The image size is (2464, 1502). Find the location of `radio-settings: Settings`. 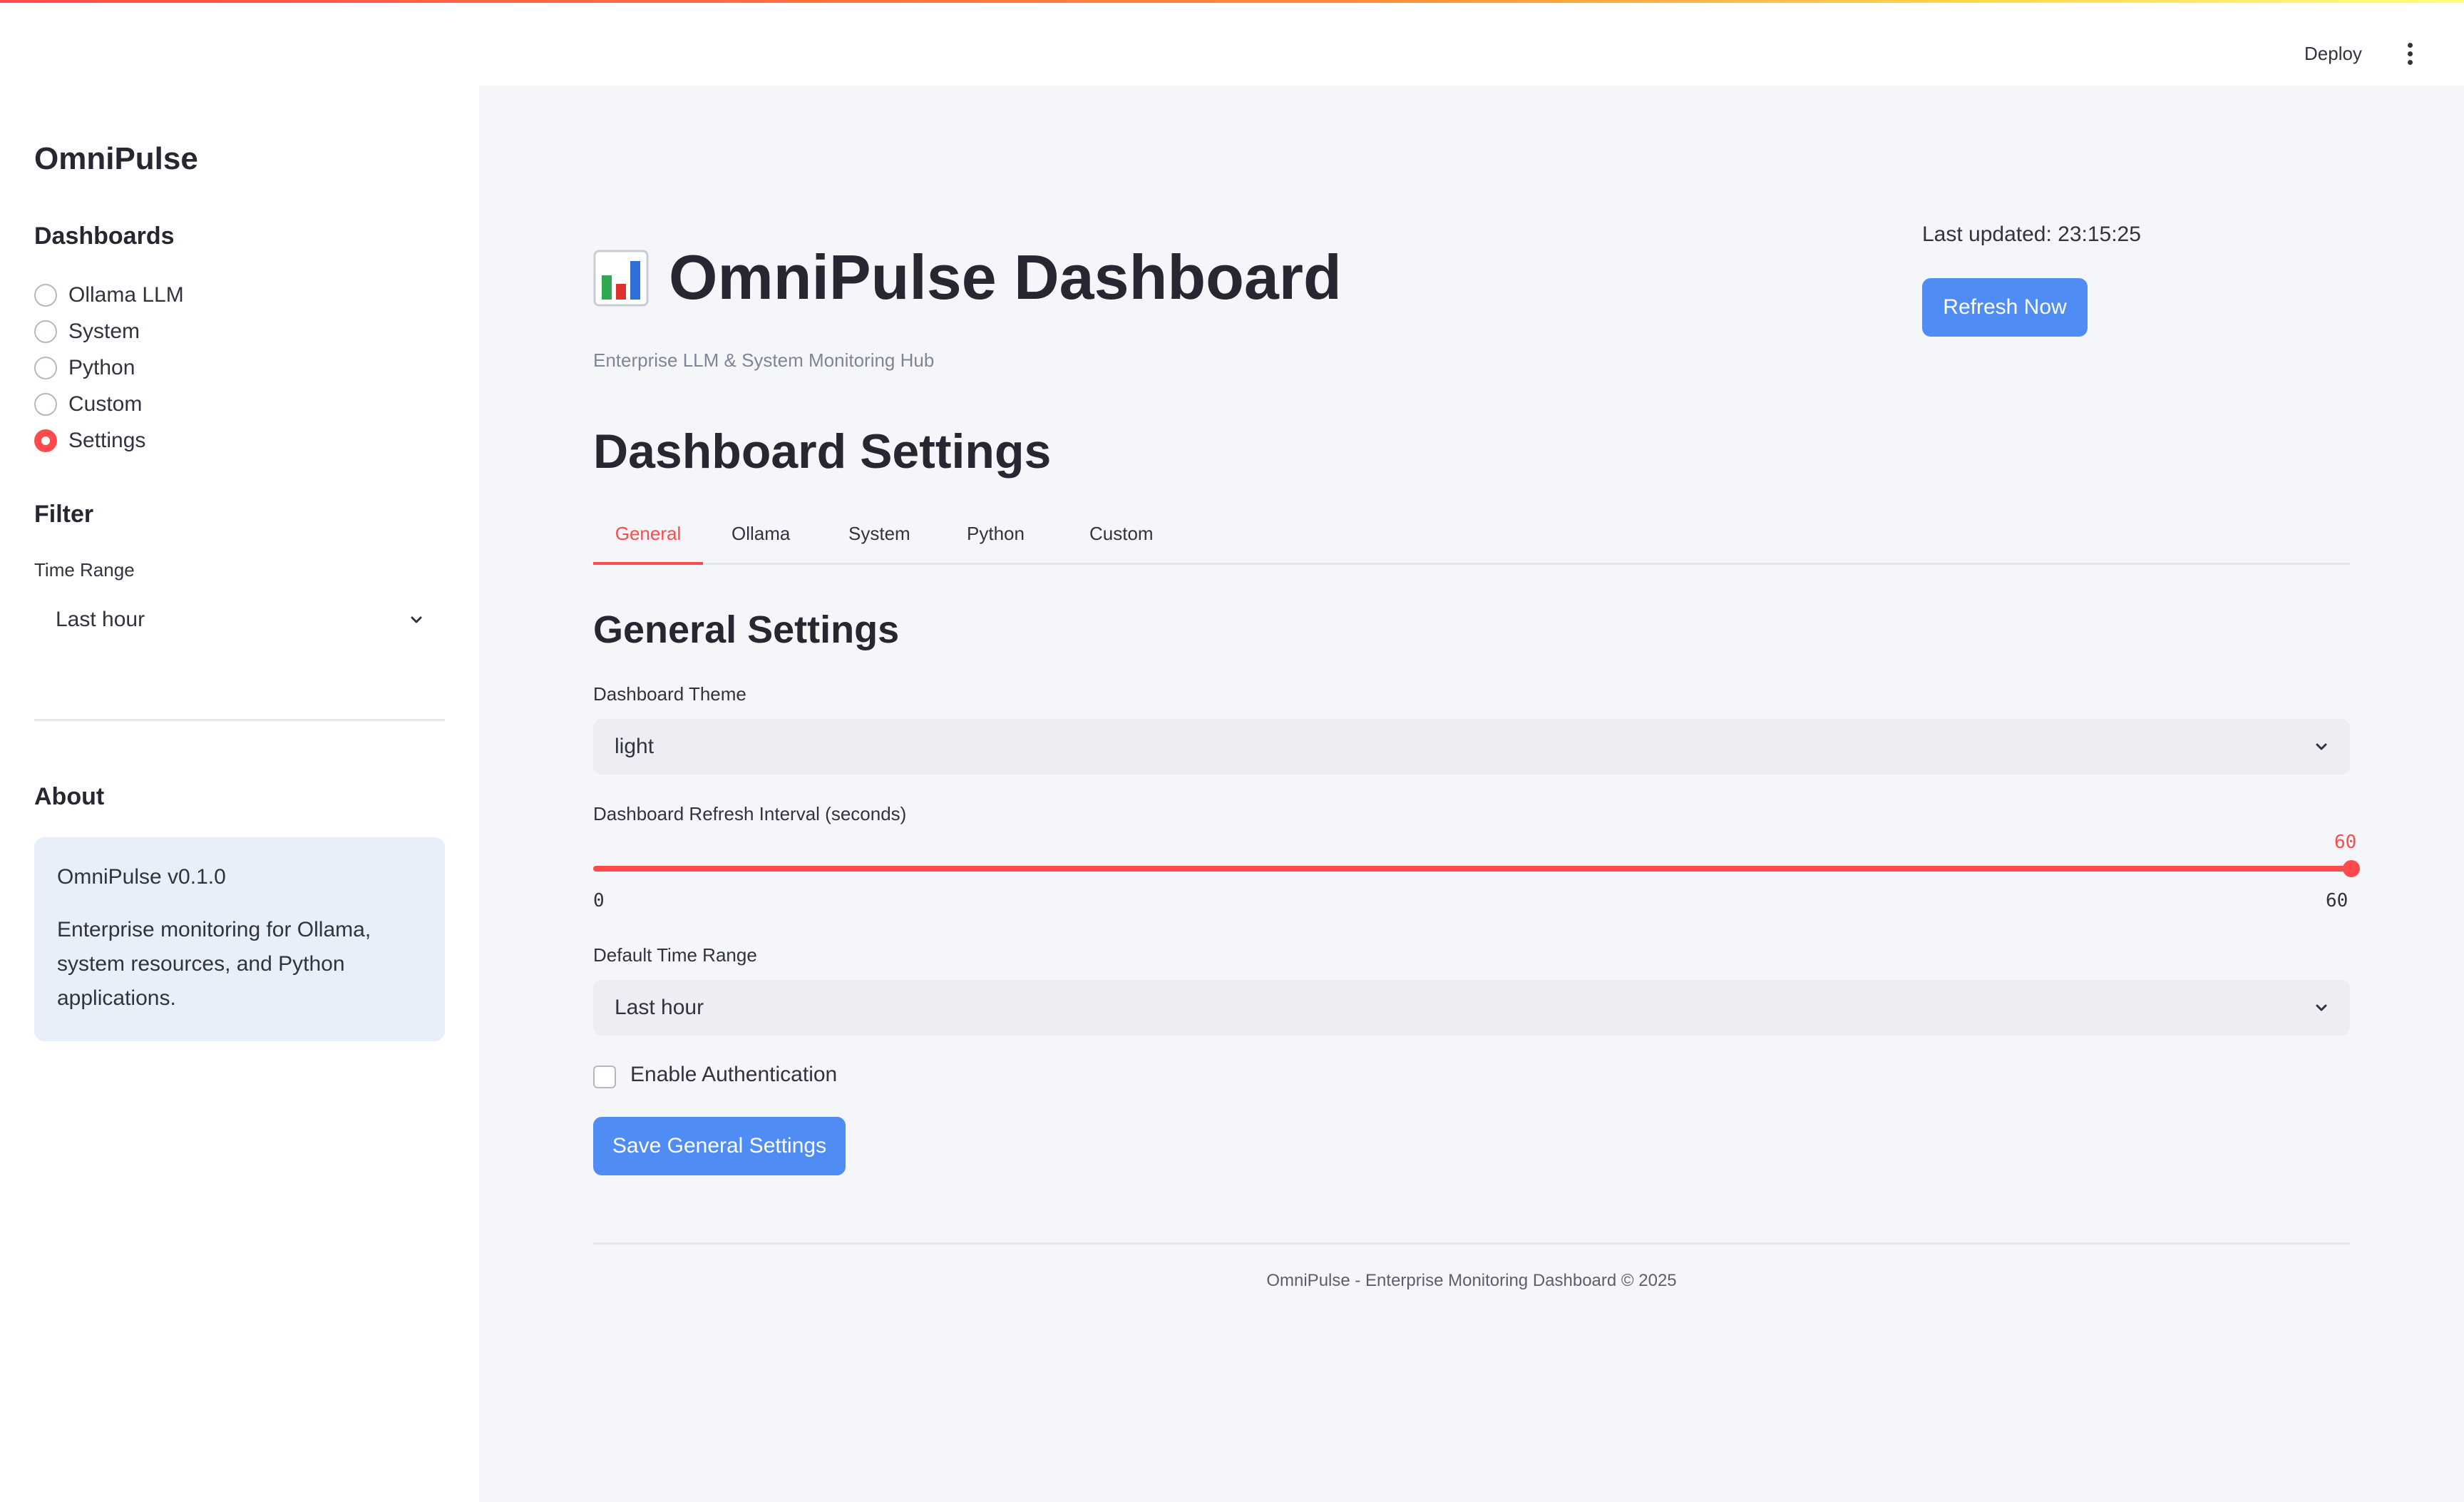

radio-settings: Settings is located at coordinates (89, 441).